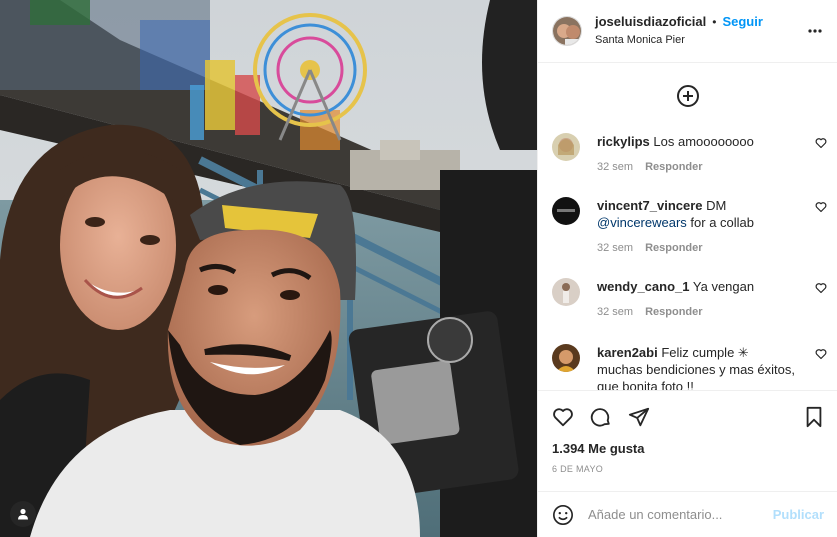 Image resolution: width=837 pixels, height=537 pixels. I want to click on follow-button: Seguir, so click(742, 22).